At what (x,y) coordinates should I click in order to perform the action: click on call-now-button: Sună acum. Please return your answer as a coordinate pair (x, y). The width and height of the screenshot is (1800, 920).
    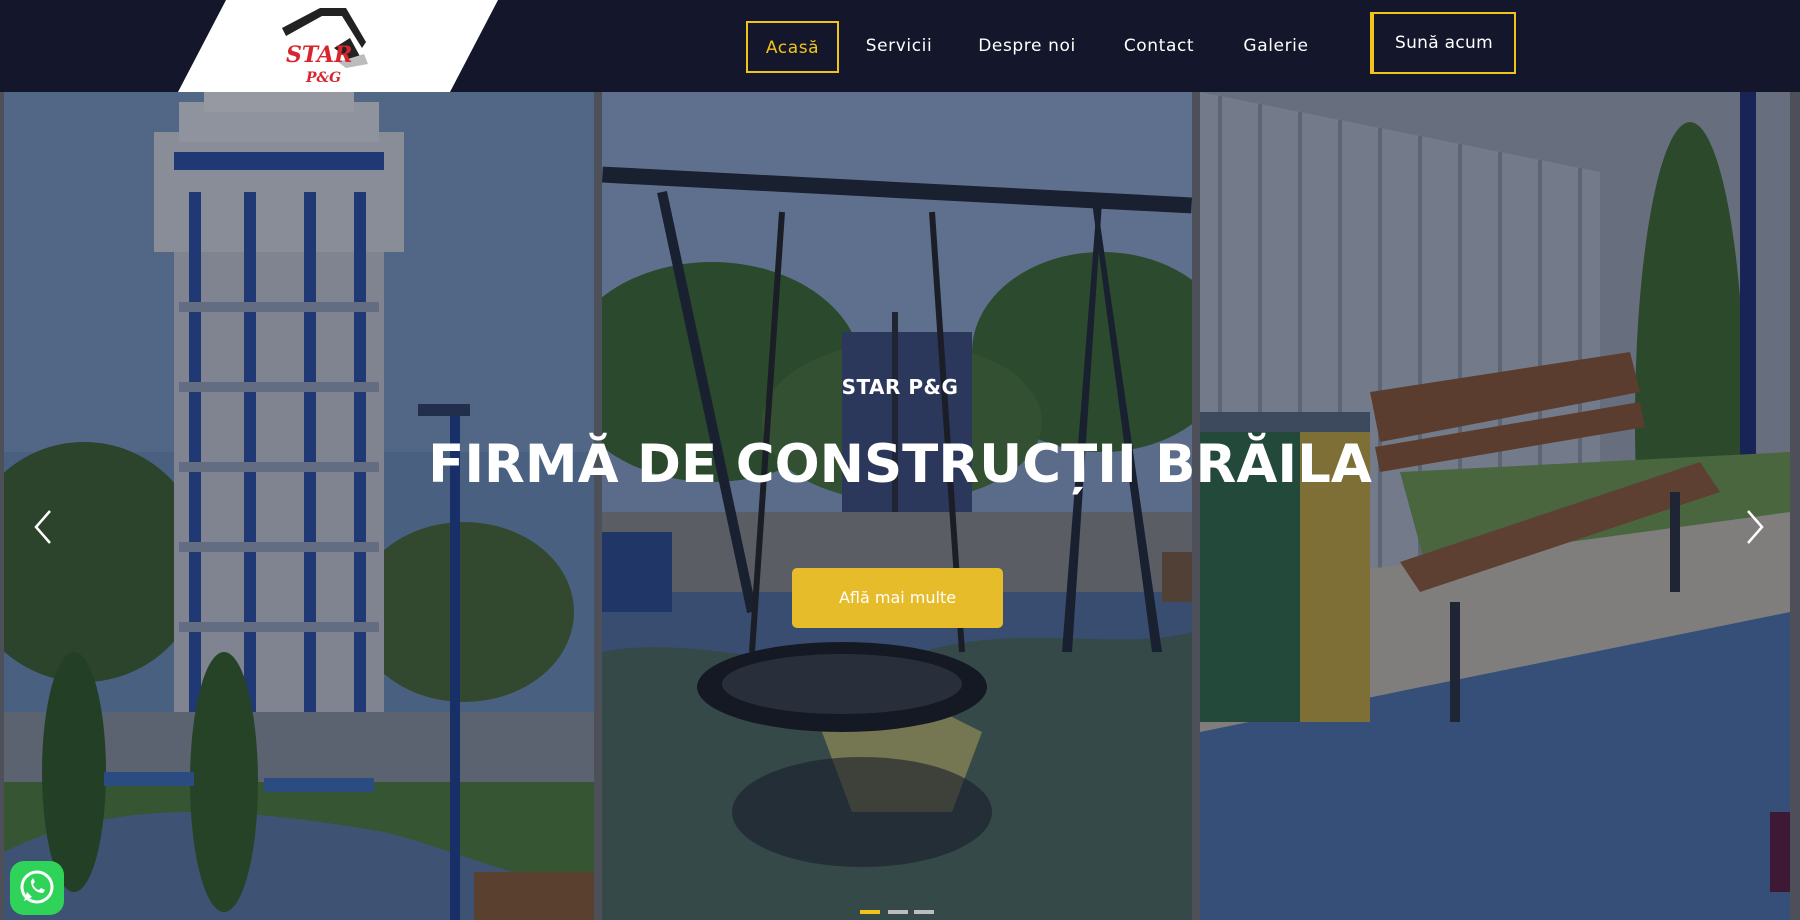
    Looking at the image, I should click on (1443, 43).